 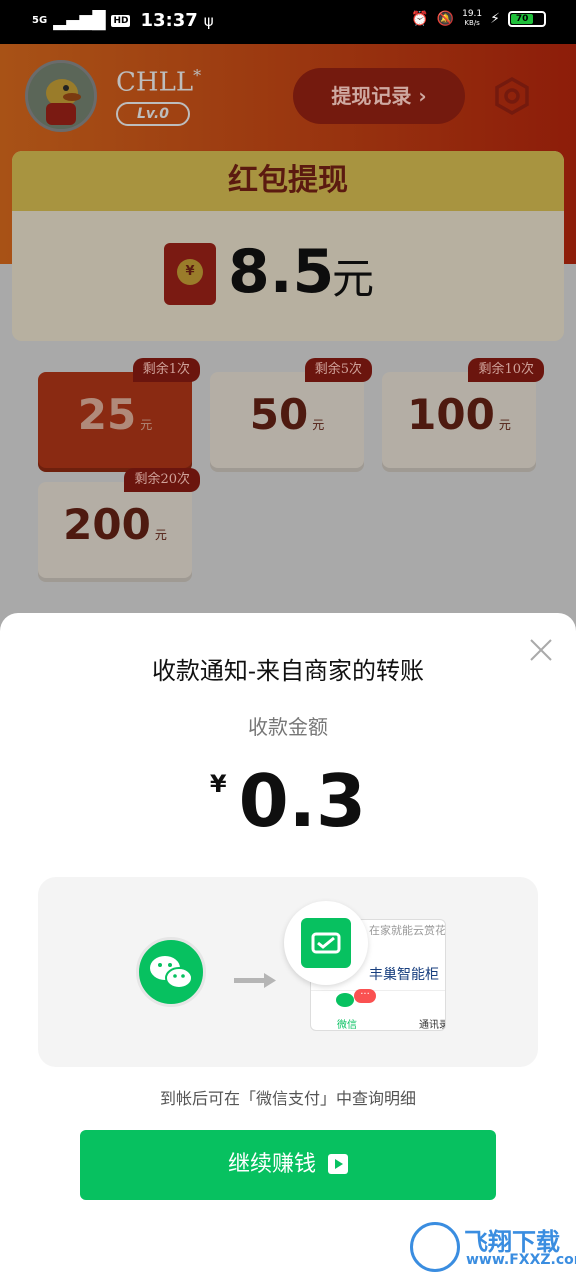 I want to click on status-bar: 5G ▂▄▆█ HD 13:37 ψ ⏰ 🔕 19.1 KB/s ⚡ 70, so click(x=288, y=22).